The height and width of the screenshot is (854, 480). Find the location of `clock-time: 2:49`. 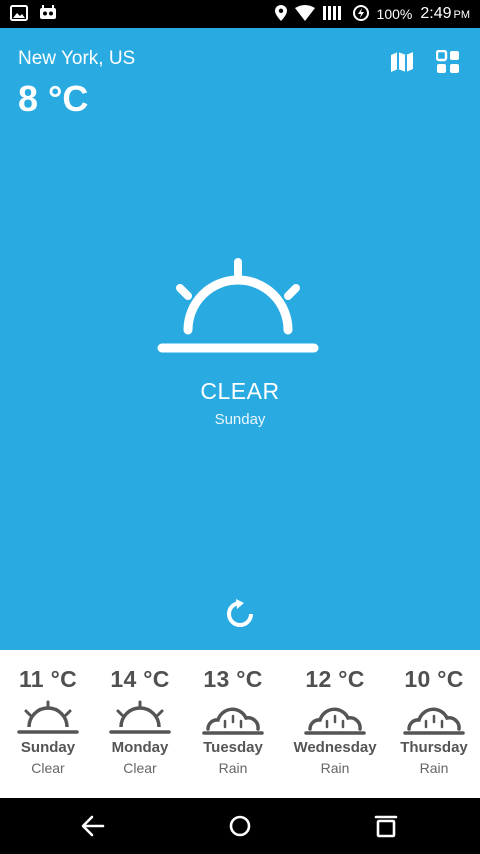

clock-time: 2:49 is located at coordinates (436, 13).